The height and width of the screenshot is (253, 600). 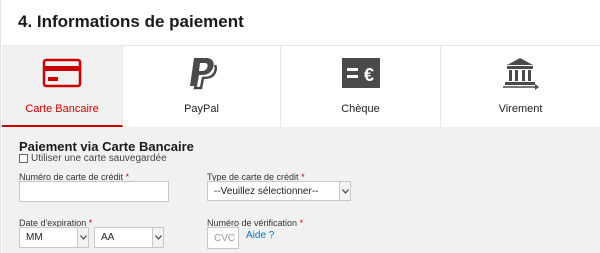 What do you see at coordinates (34, 237) in the screenshot?
I see `expiration-month-value: MM` at bounding box center [34, 237].